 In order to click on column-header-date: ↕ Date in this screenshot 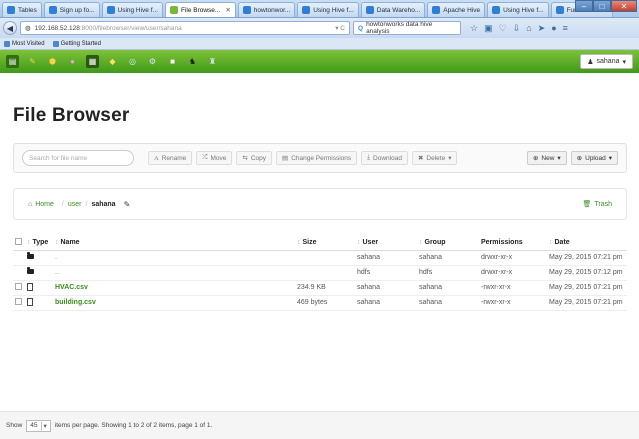, I will do `click(587, 243)`.